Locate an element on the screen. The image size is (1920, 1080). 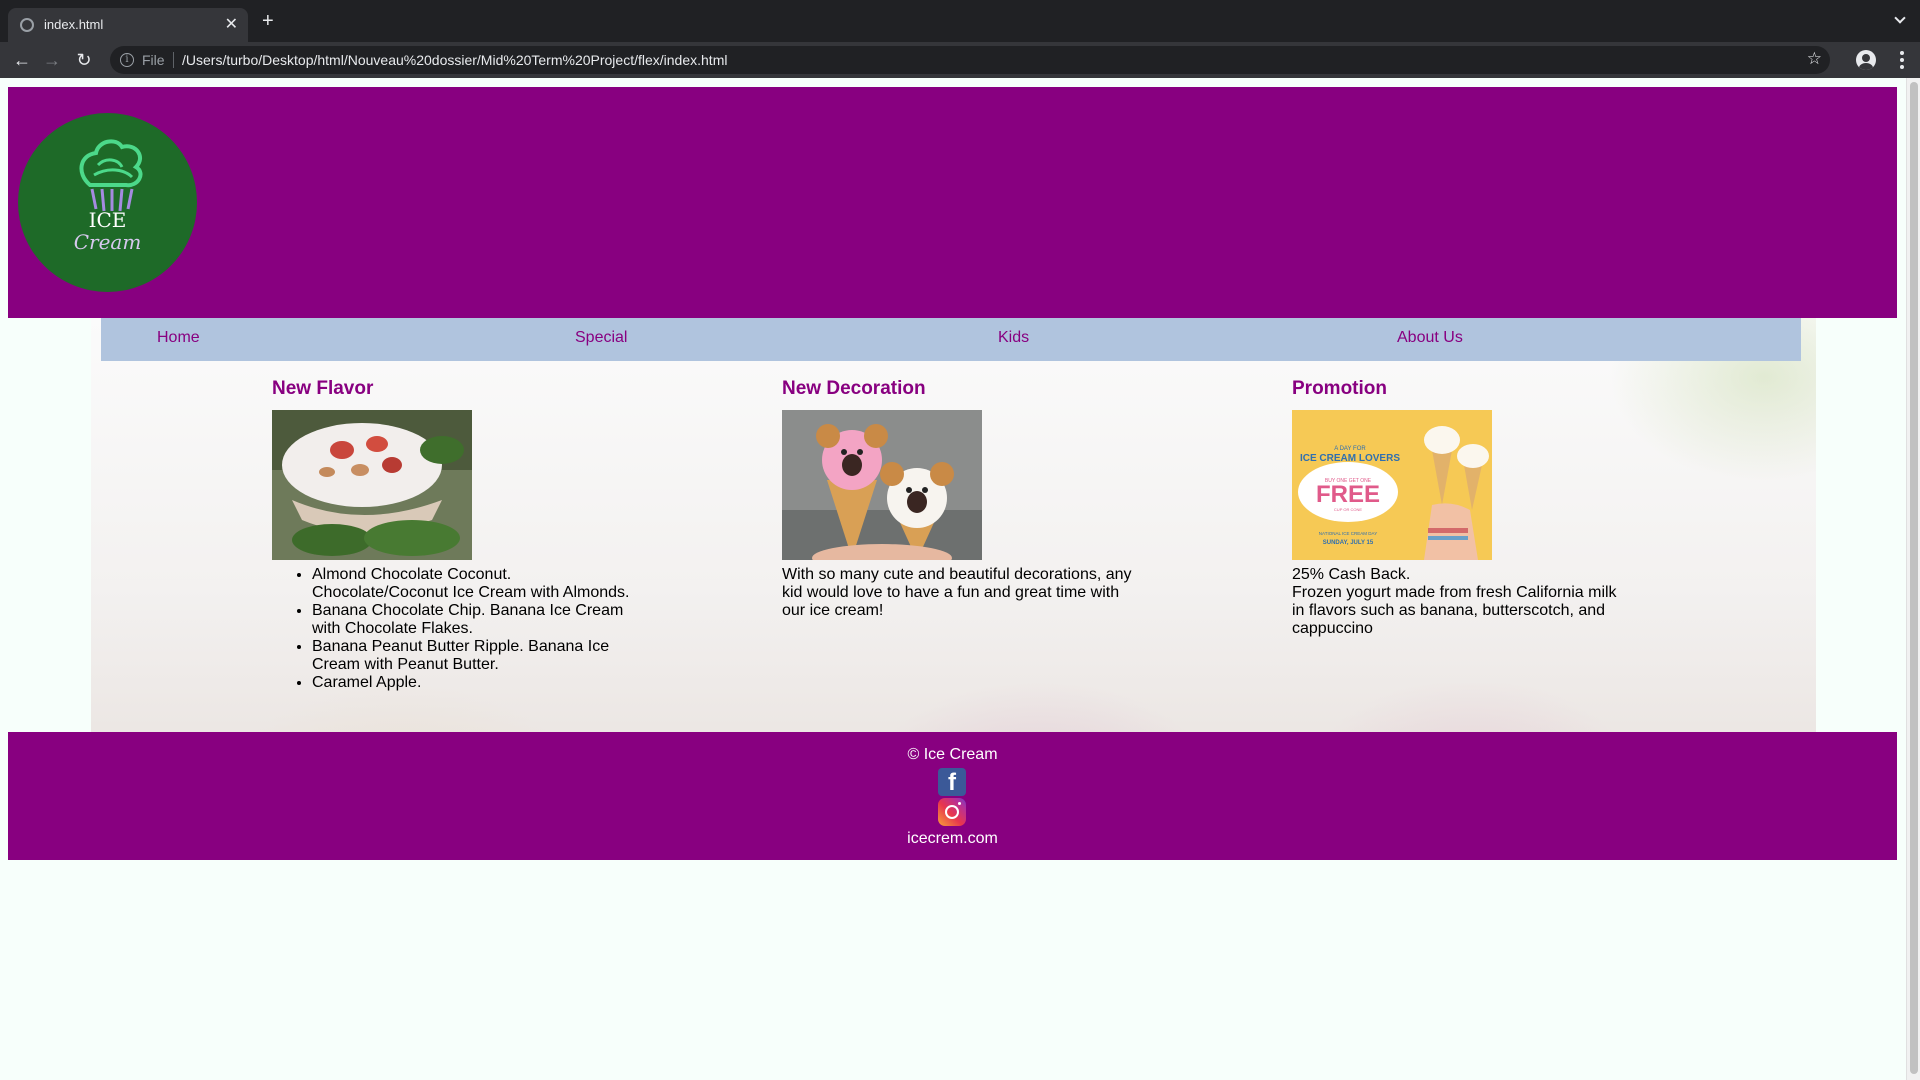
info-icon: i is located at coordinates (127, 60).